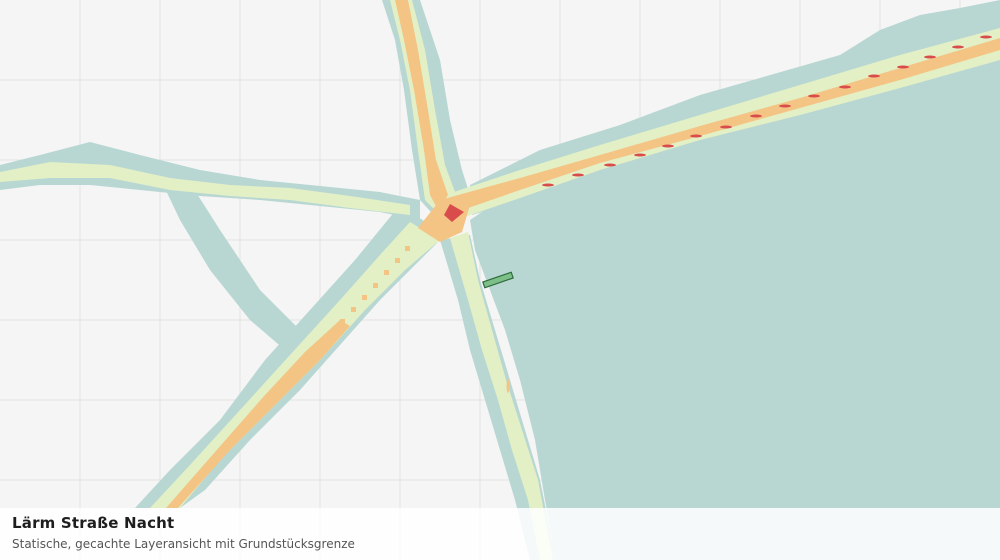  What do you see at coordinates (508, 386) in the screenshot?
I see `noise-high-spot-south-road` at bounding box center [508, 386].